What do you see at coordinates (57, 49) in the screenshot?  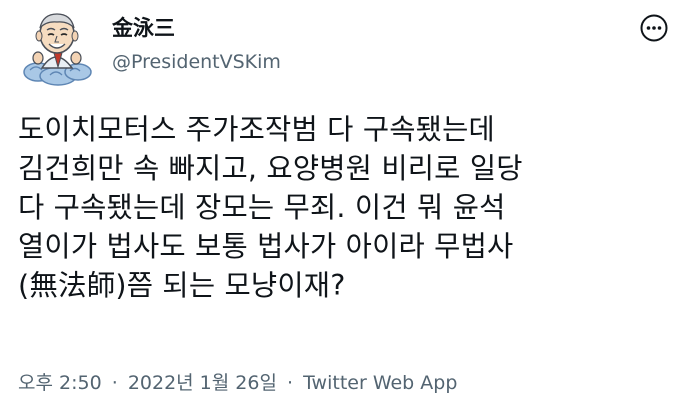 I see `avatar-cartoon-image` at bounding box center [57, 49].